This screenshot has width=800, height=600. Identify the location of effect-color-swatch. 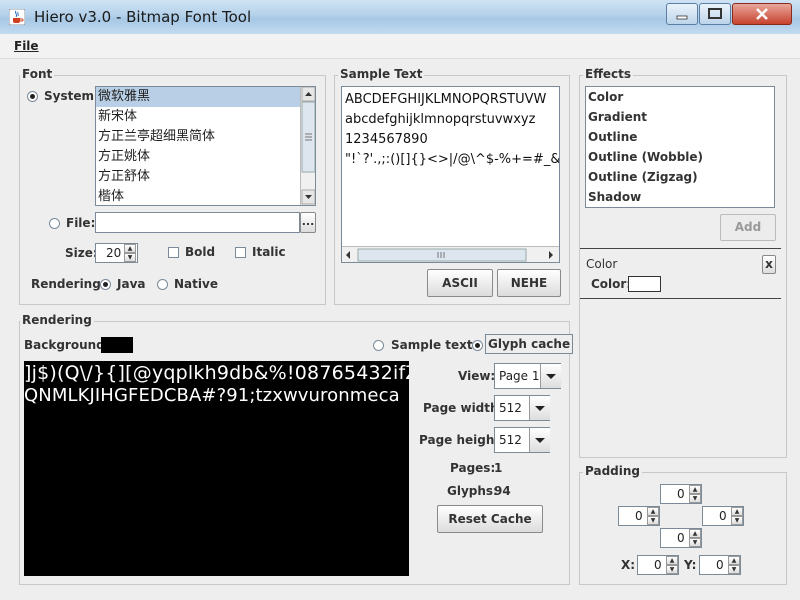
(644, 284).